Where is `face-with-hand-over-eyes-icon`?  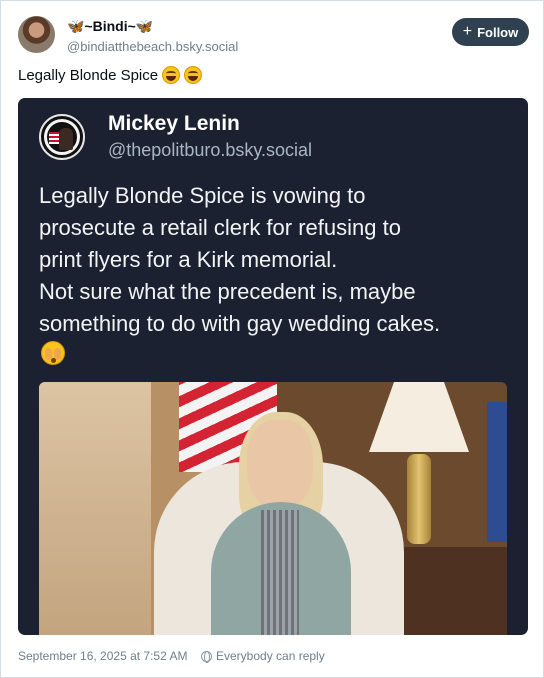
face-with-hand-over-eyes-icon is located at coordinates (53, 353).